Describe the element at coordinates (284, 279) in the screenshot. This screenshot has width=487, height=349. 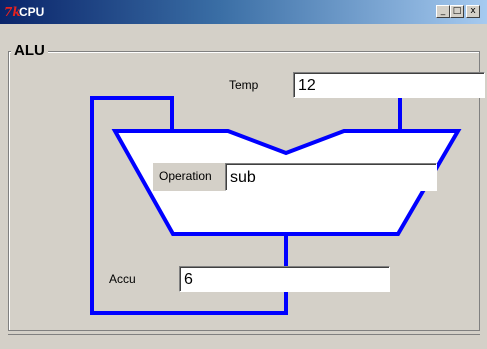
I see `accu-field` at that location.